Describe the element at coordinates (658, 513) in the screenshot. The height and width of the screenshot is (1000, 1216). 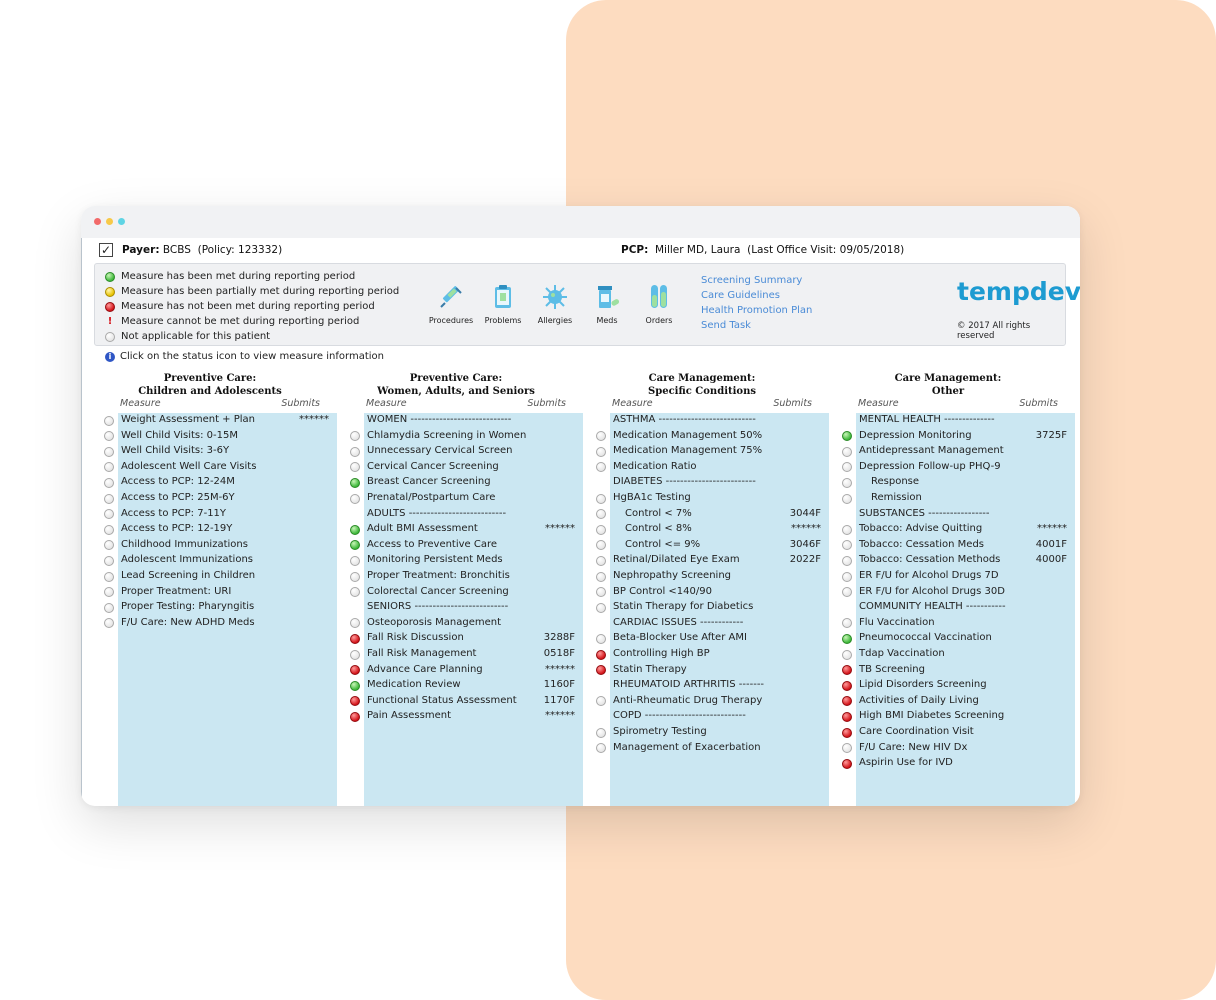
I see `measure-label: Control < 7%` at that location.